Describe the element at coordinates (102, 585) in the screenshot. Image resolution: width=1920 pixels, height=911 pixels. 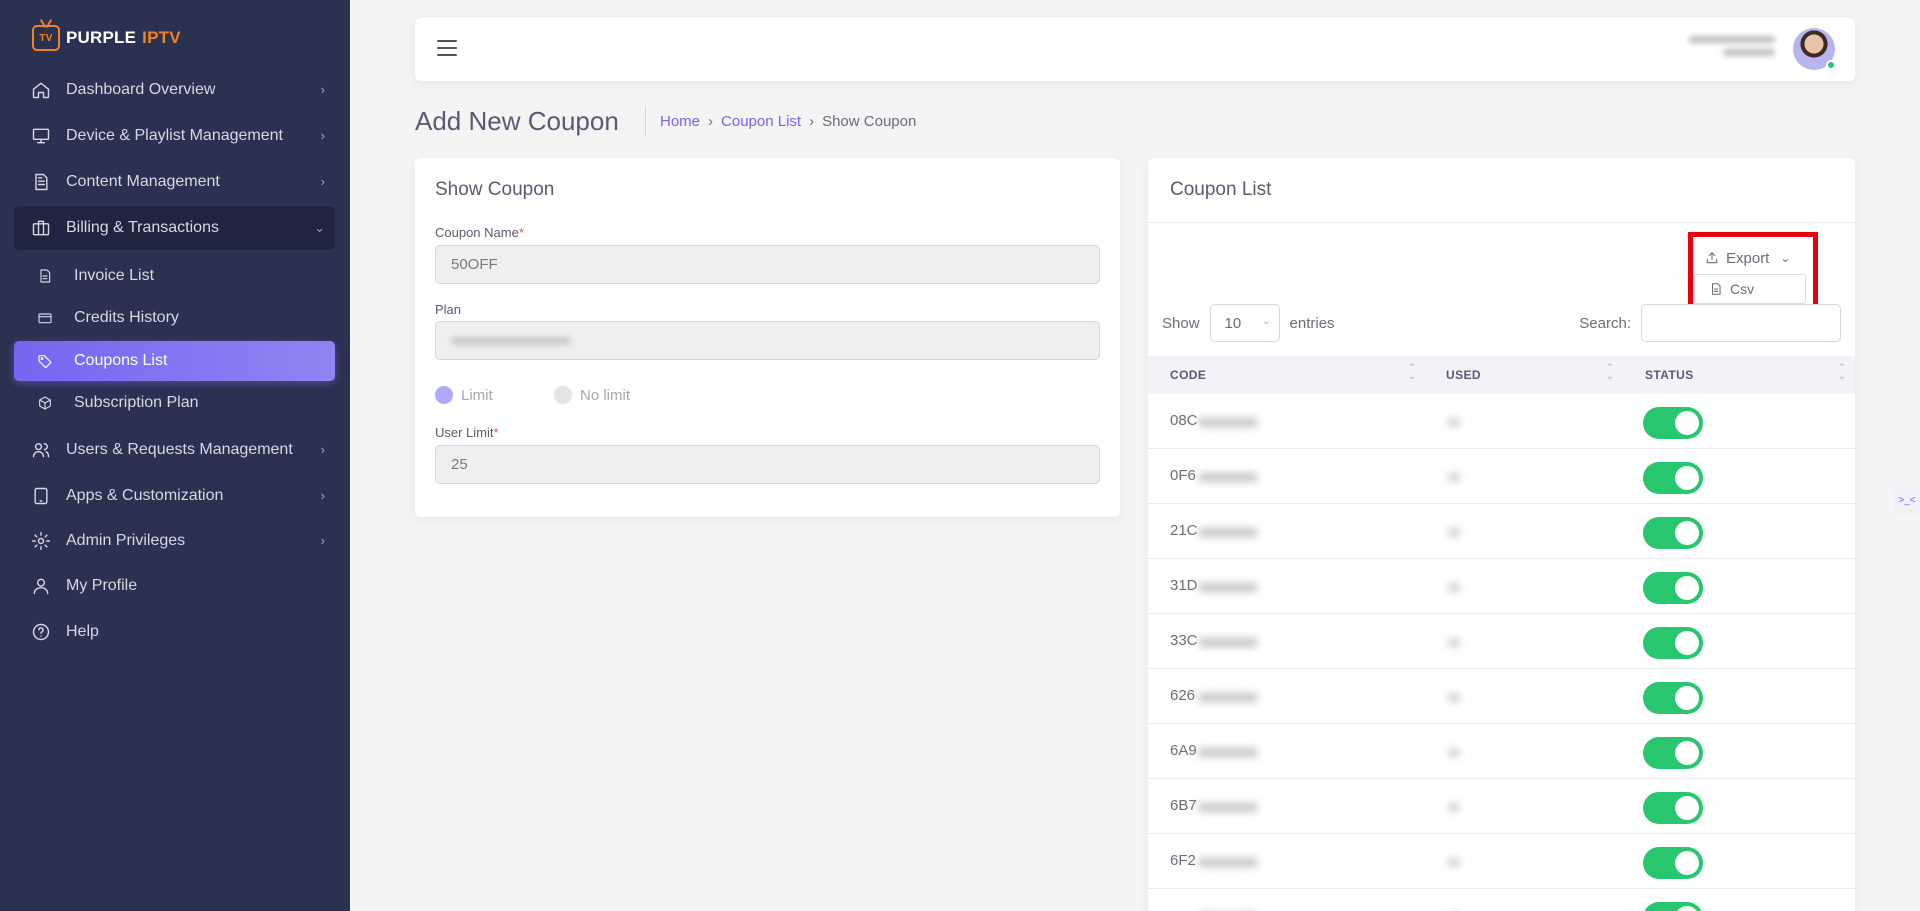
I see `sidebar-item-label: My Profile` at that location.